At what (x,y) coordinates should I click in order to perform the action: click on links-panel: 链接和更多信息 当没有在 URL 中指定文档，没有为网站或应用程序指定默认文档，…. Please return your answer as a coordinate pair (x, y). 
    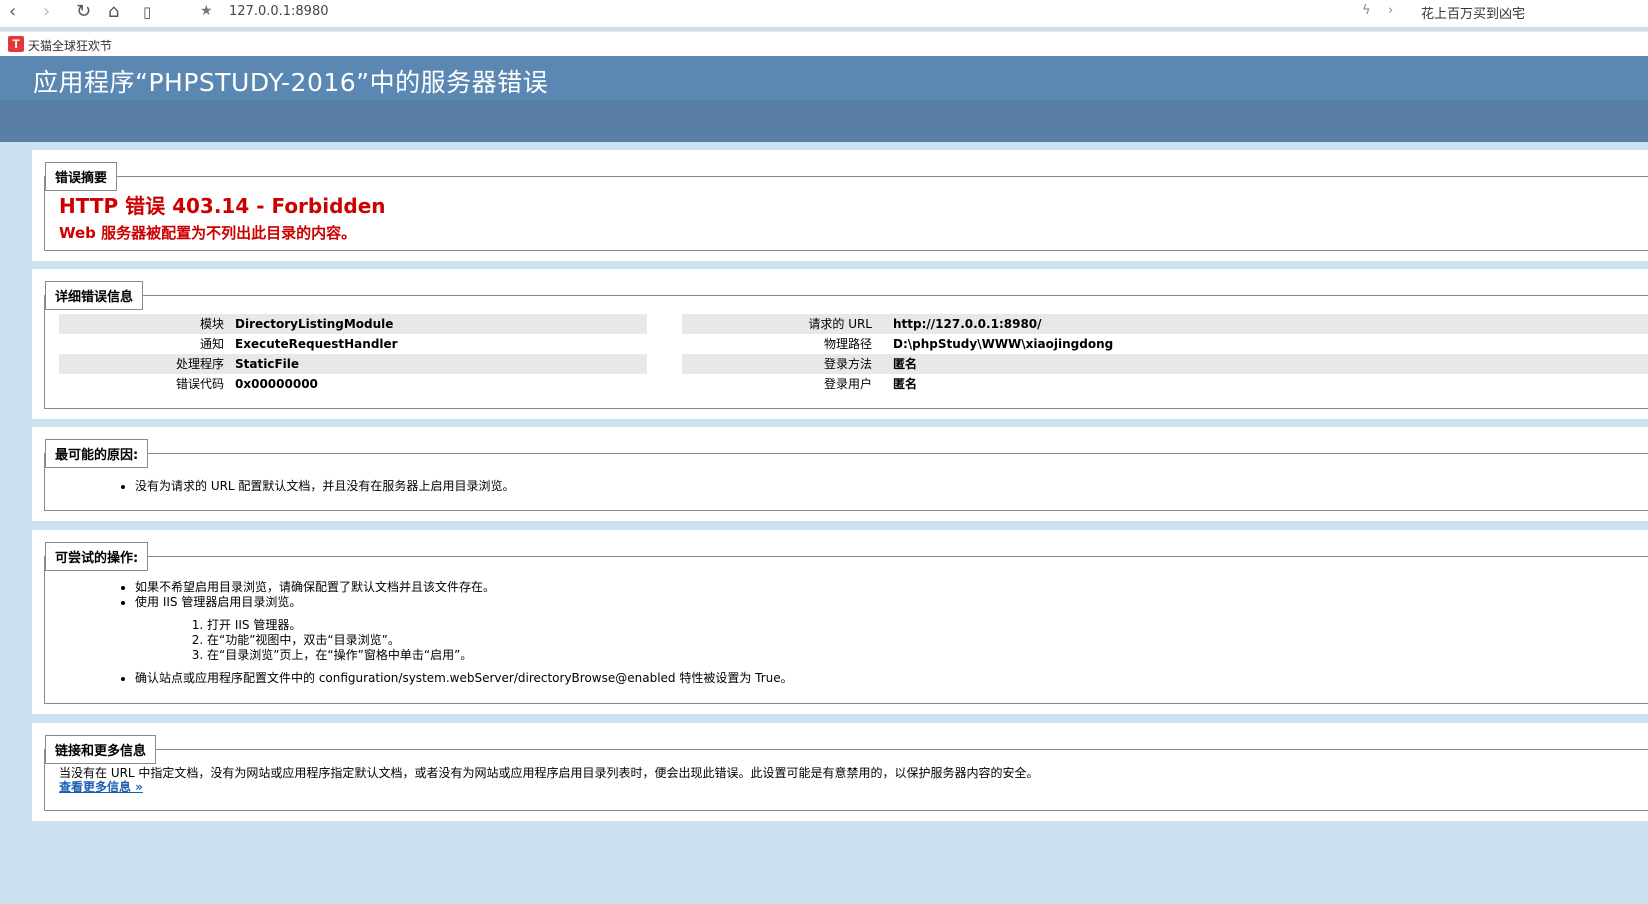
    Looking at the image, I should click on (840, 772).